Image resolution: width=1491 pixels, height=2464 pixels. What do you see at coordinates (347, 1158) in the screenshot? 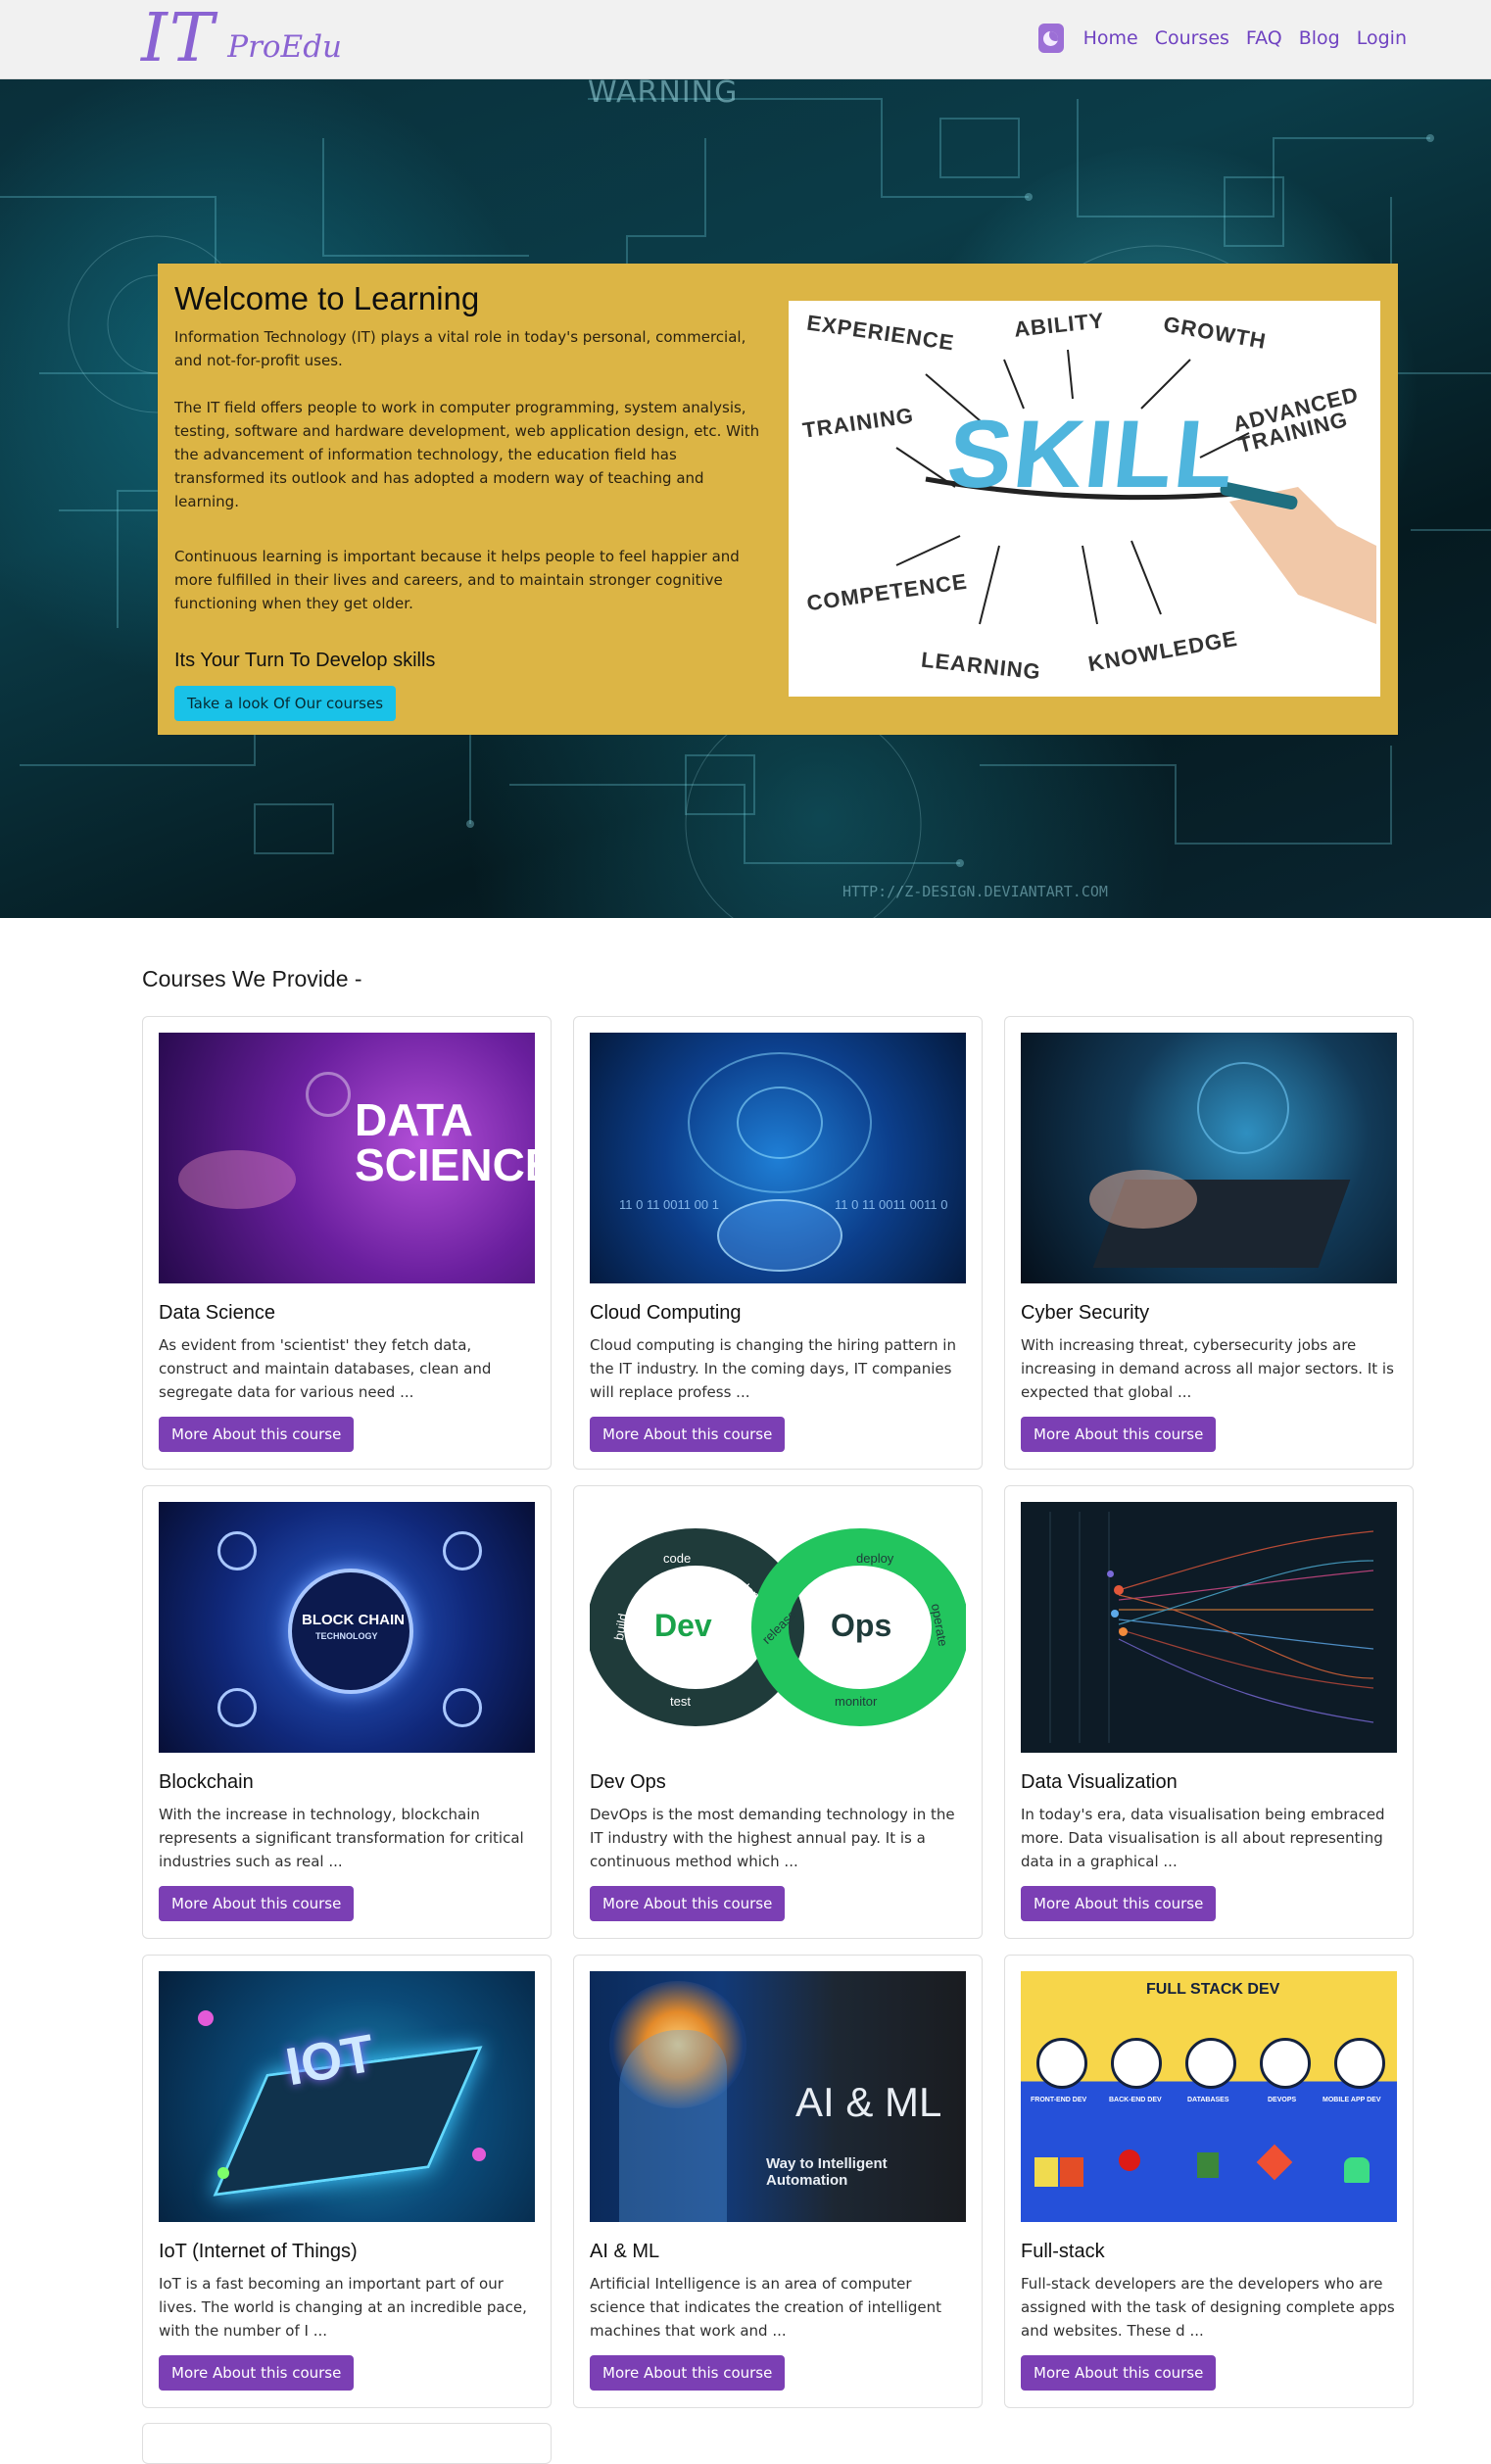
I see `course-image: DATA SCIENCE` at bounding box center [347, 1158].